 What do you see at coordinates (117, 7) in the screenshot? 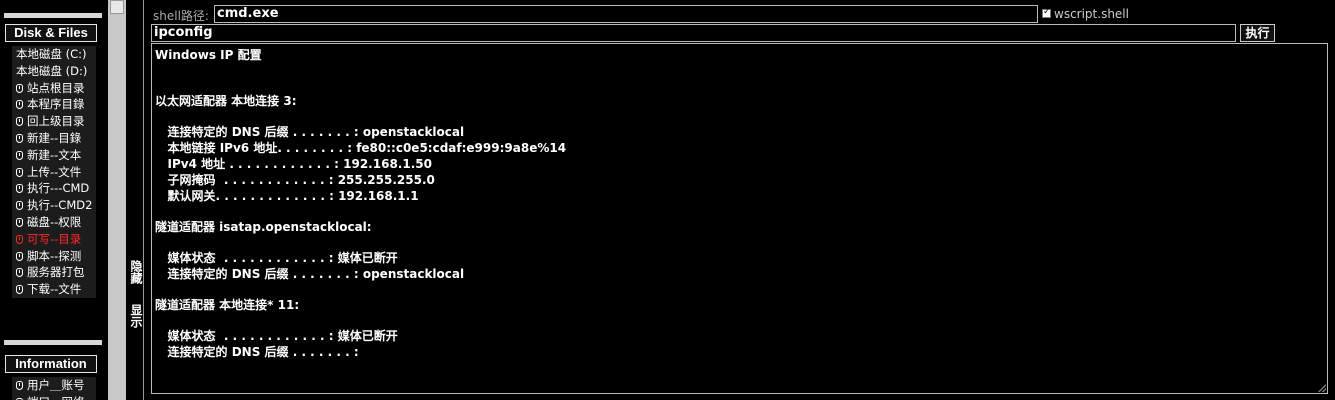
I see `scroll-up-arrow` at bounding box center [117, 7].